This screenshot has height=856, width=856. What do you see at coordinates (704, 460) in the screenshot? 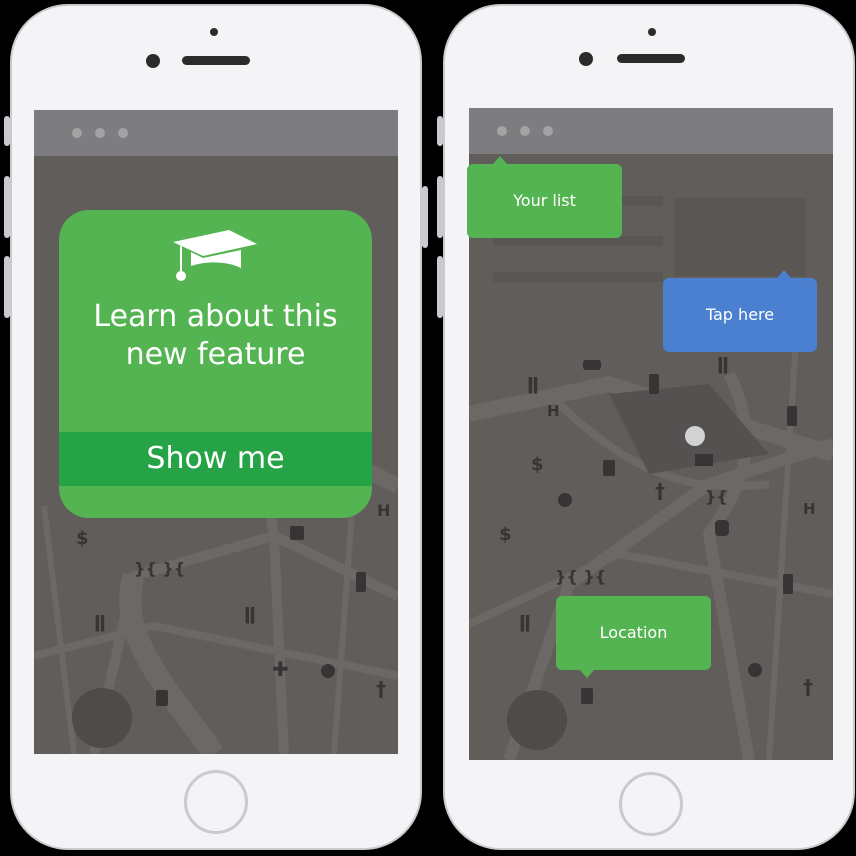
I see `mail-icon` at bounding box center [704, 460].